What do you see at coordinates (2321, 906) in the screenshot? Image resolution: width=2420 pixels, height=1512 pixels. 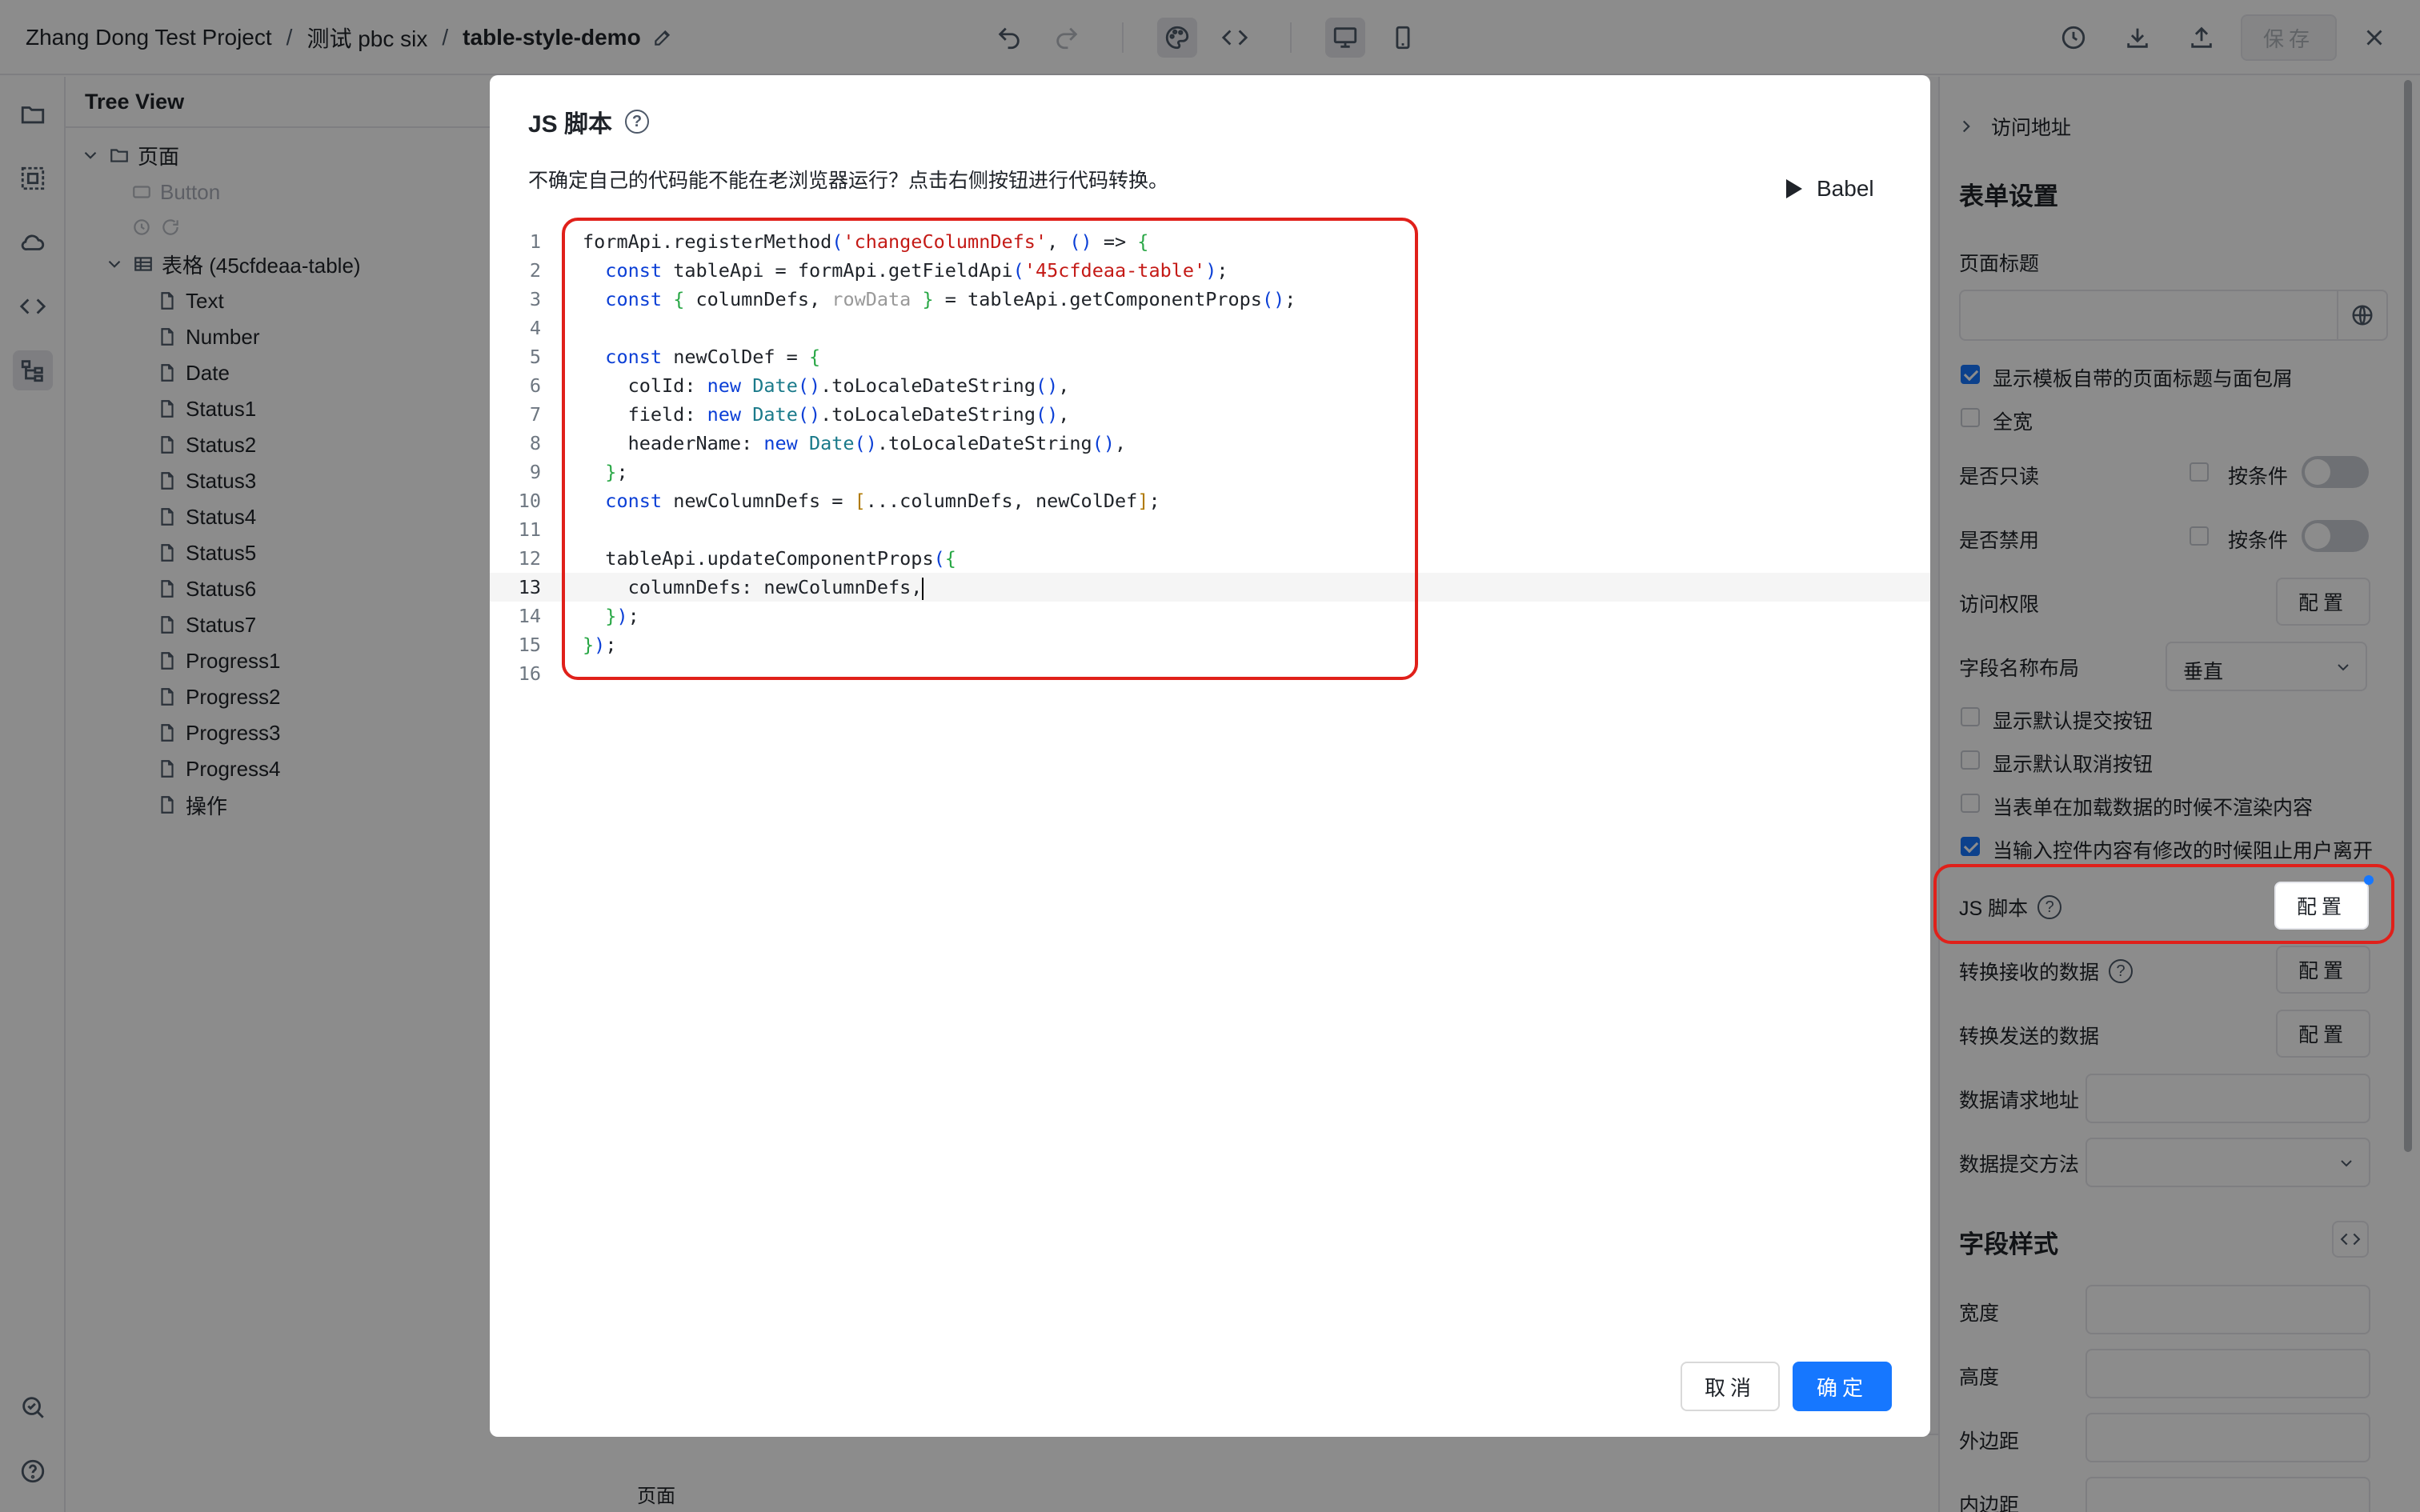 I see `js-script-config-button: 配置` at bounding box center [2321, 906].